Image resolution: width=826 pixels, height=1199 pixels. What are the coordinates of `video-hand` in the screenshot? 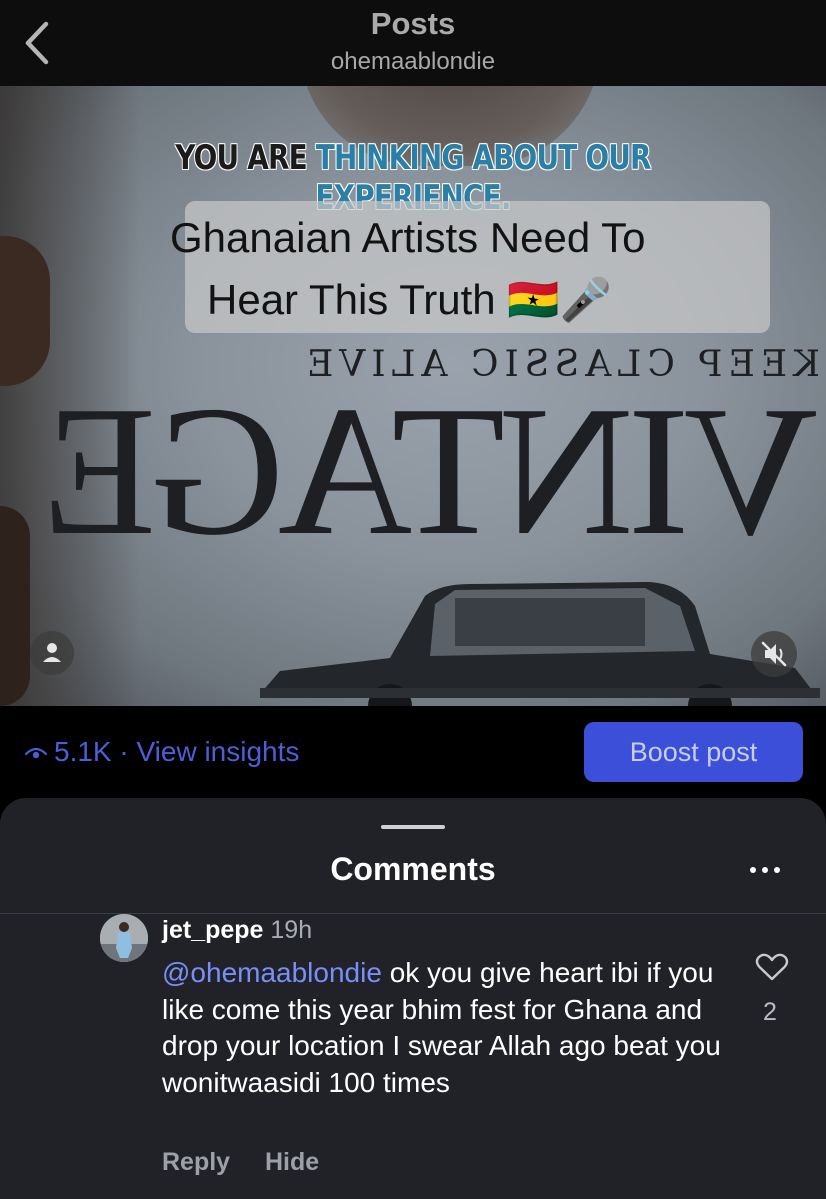 It's located at (25, 311).